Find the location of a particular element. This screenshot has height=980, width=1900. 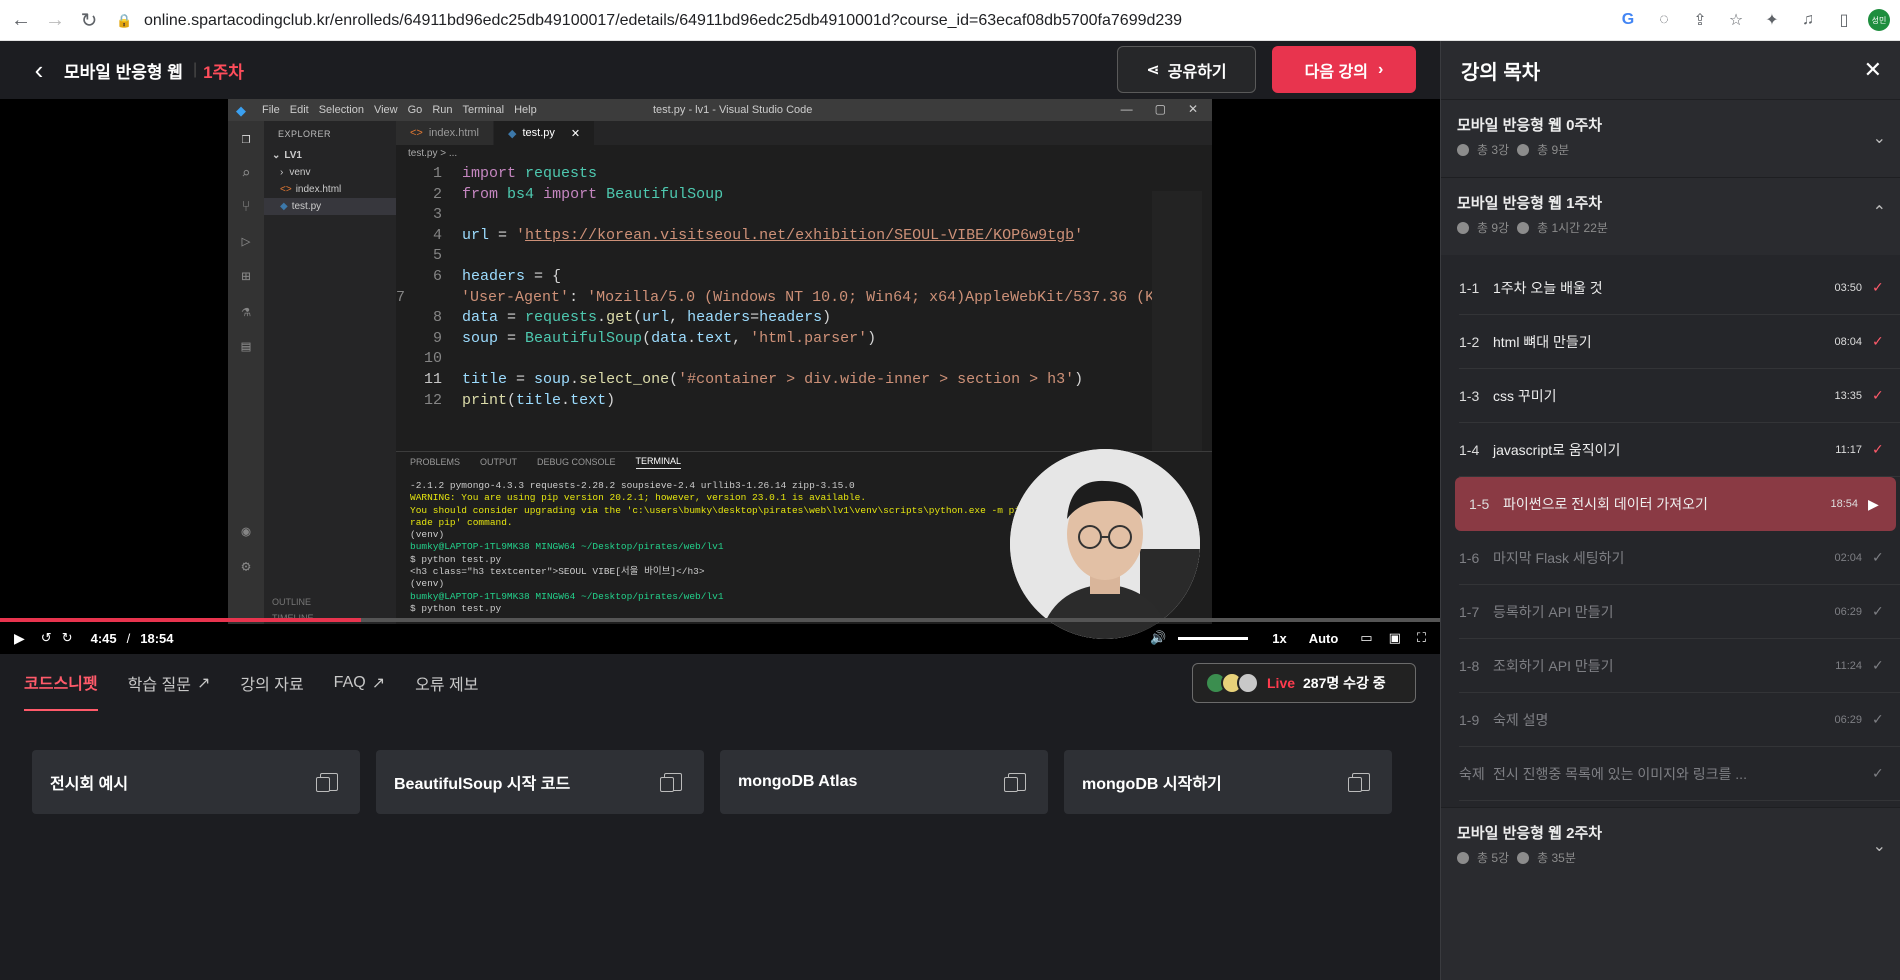

pip-icon: ▣ is located at coordinates (1395, 638).